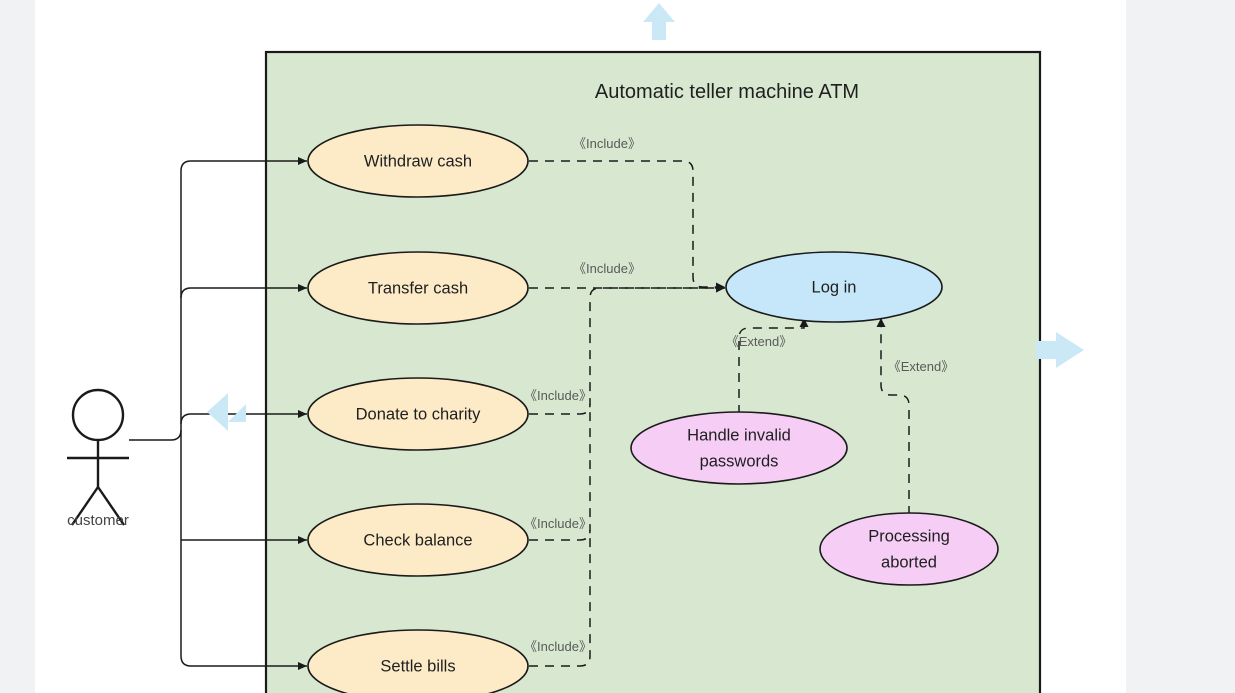 This screenshot has width=1235, height=693. I want to click on actor-head, so click(98, 415).